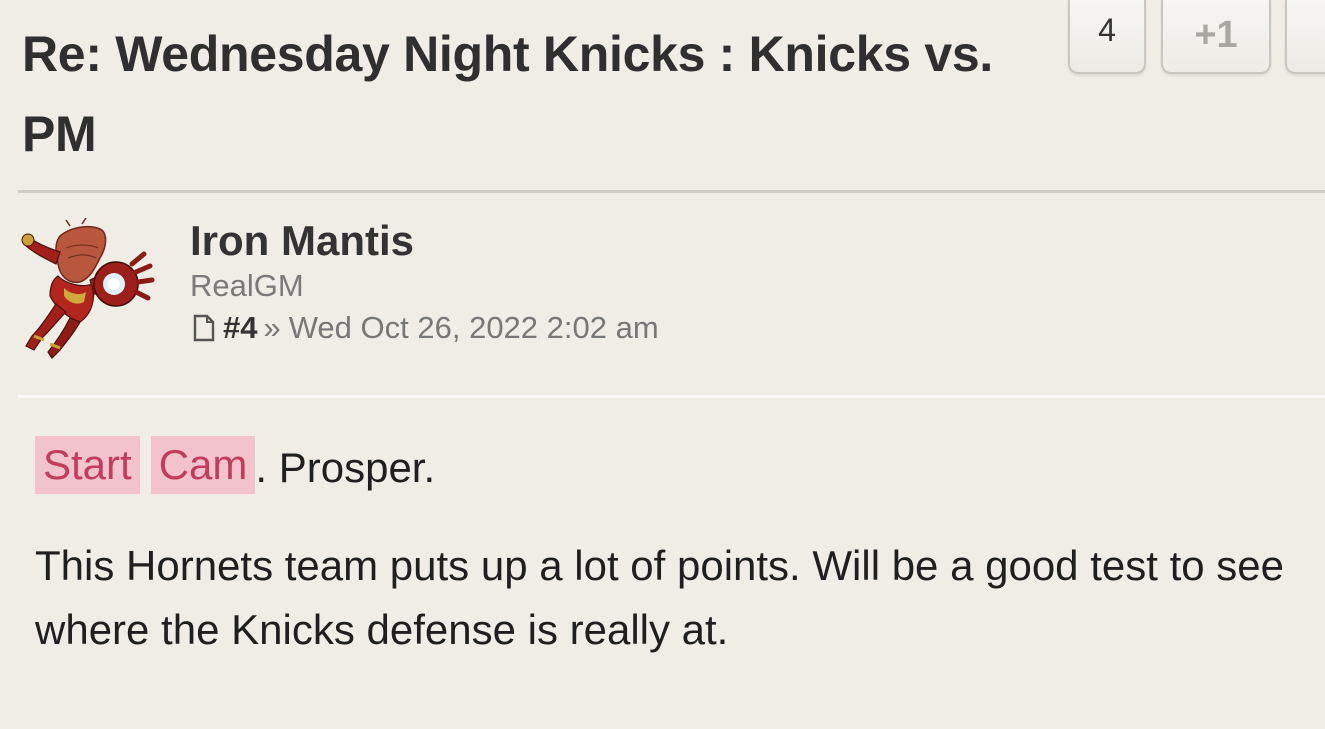  What do you see at coordinates (204, 328) in the screenshot?
I see `document-icon` at bounding box center [204, 328].